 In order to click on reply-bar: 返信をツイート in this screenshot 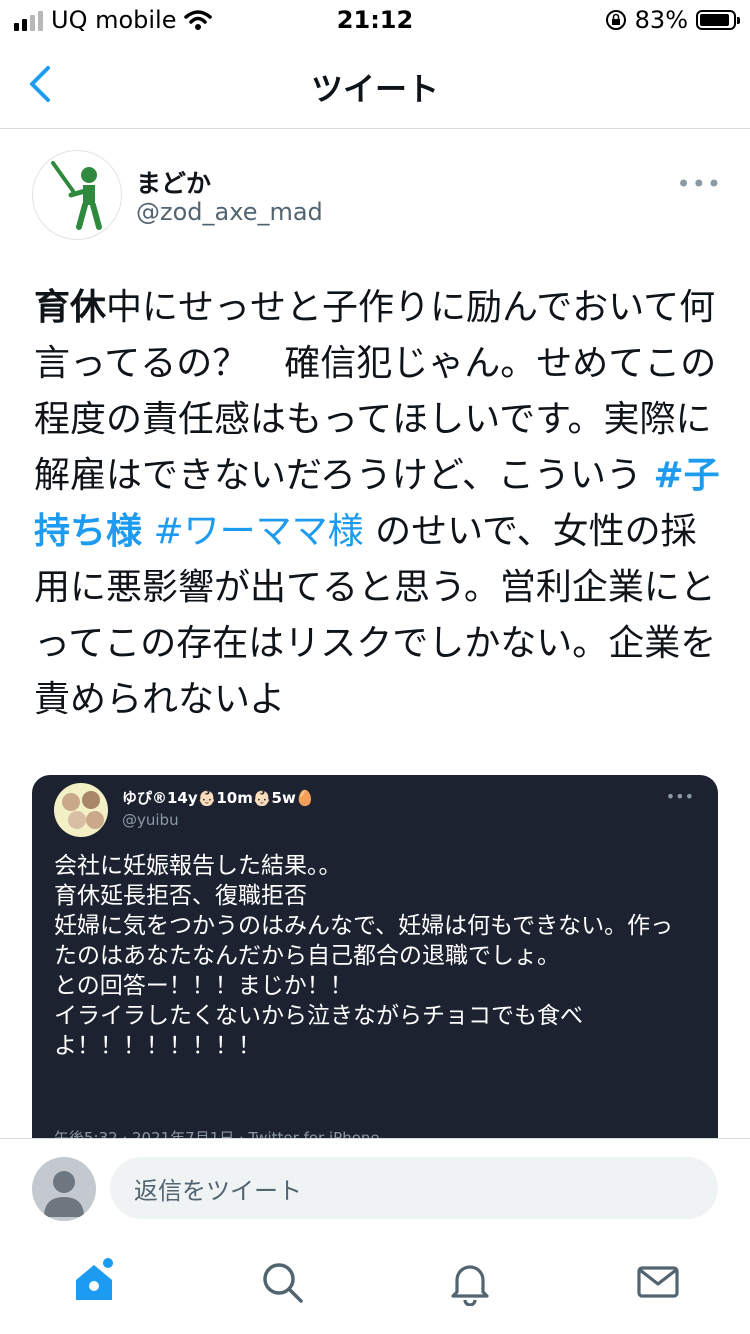, I will do `click(375, 1188)`.